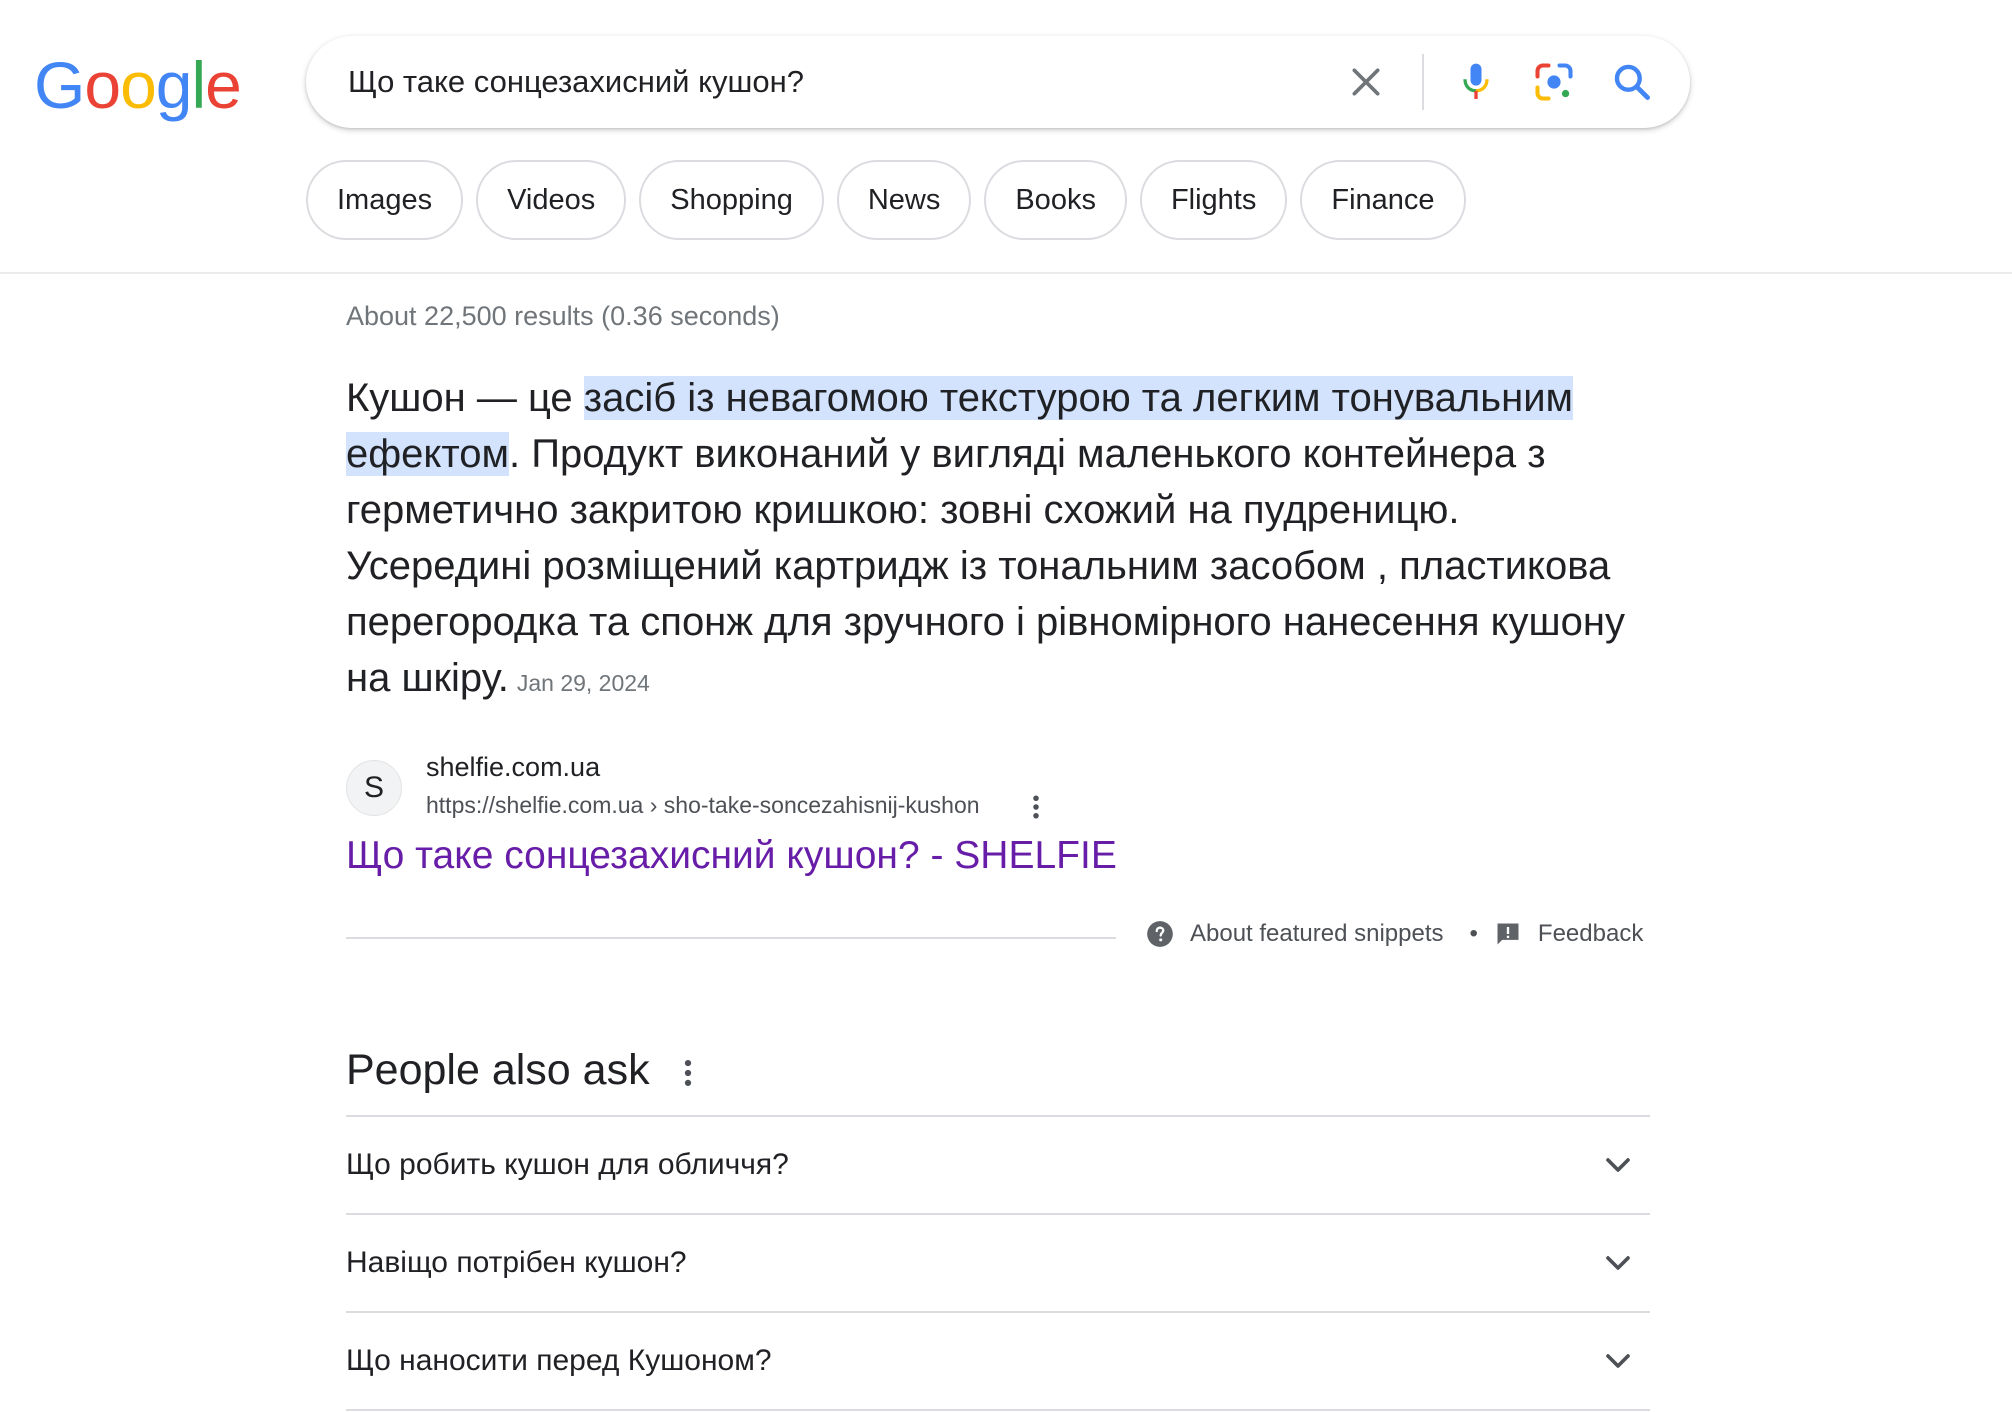 The width and height of the screenshot is (2012, 1412). What do you see at coordinates (1055, 200) in the screenshot?
I see `chip-books: Books` at bounding box center [1055, 200].